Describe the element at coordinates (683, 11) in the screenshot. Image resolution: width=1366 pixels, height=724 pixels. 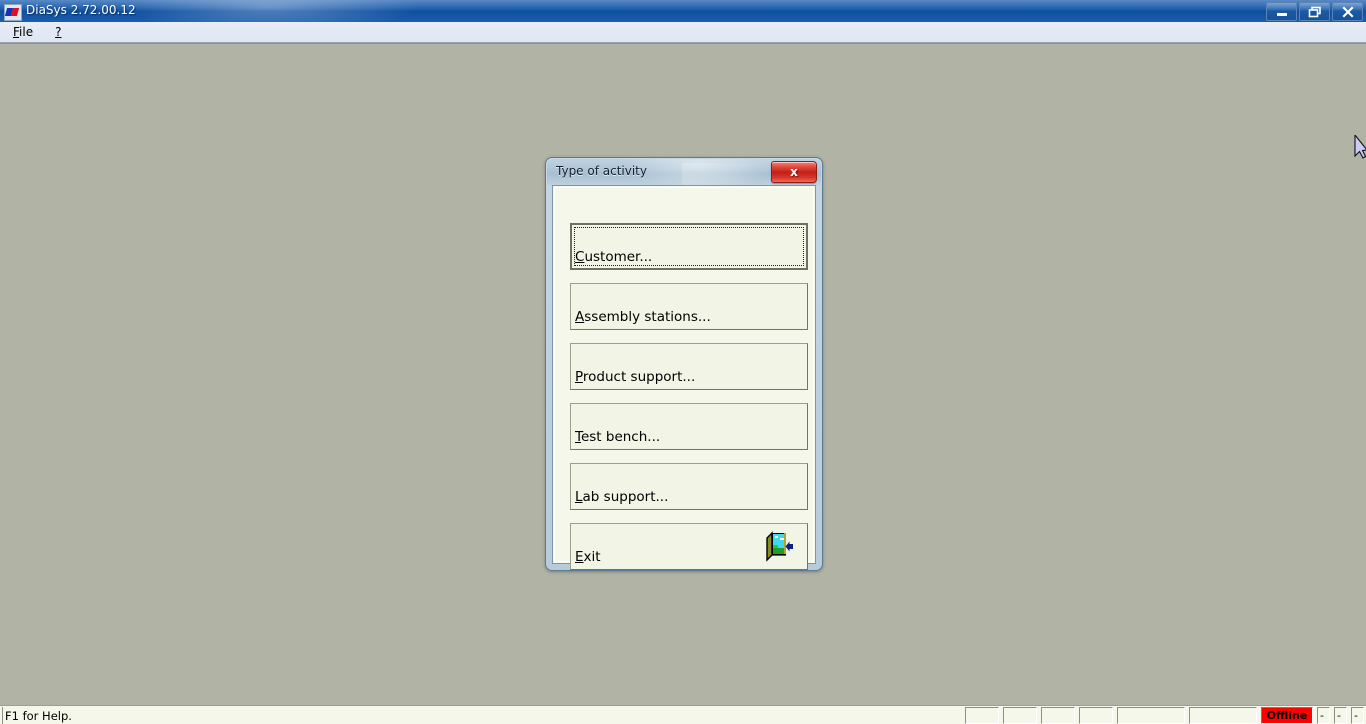
I see `main-window-titlebar: DiaSys 2.72.00.12` at that location.